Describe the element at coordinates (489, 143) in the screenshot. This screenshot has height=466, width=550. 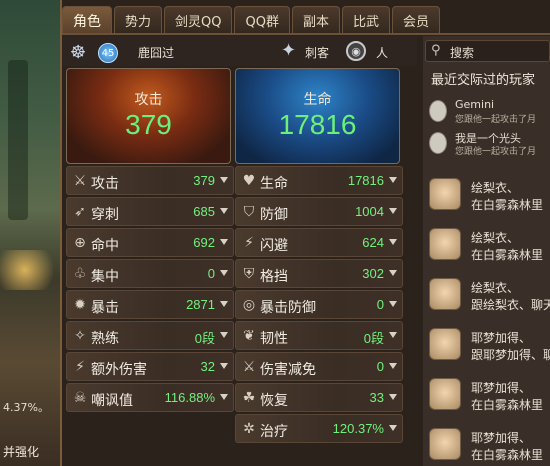
I see `recent-player: 我是一个光头 您跟他一起攻击了月` at that location.